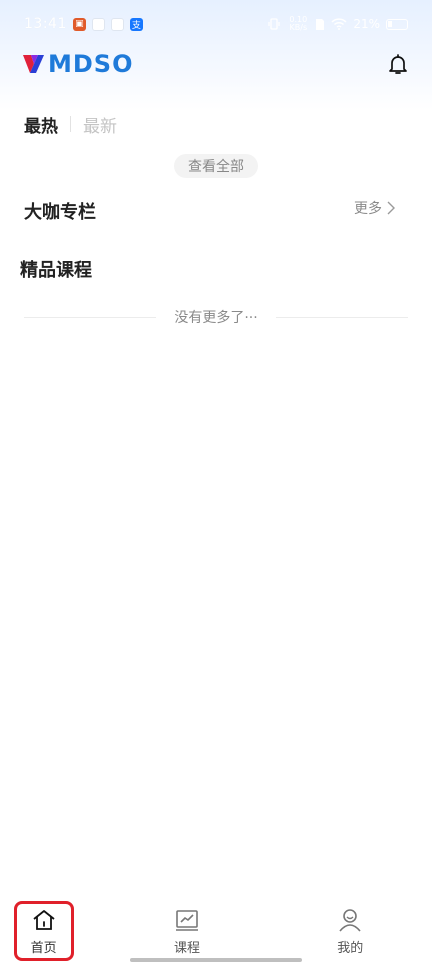  What do you see at coordinates (43, 931) in the screenshot?
I see `nav-home: 首页` at bounding box center [43, 931].